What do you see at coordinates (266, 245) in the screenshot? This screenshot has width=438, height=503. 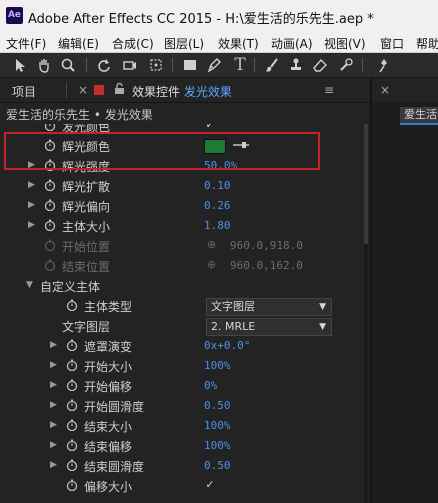 I see `property-value: 960.0,918.0` at bounding box center [266, 245].